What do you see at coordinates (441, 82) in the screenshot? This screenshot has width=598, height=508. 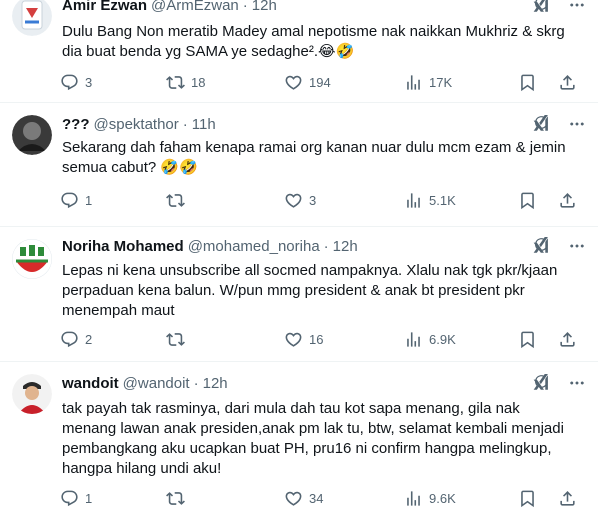 I see `view-count: 17K` at bounding box center [441, 82].